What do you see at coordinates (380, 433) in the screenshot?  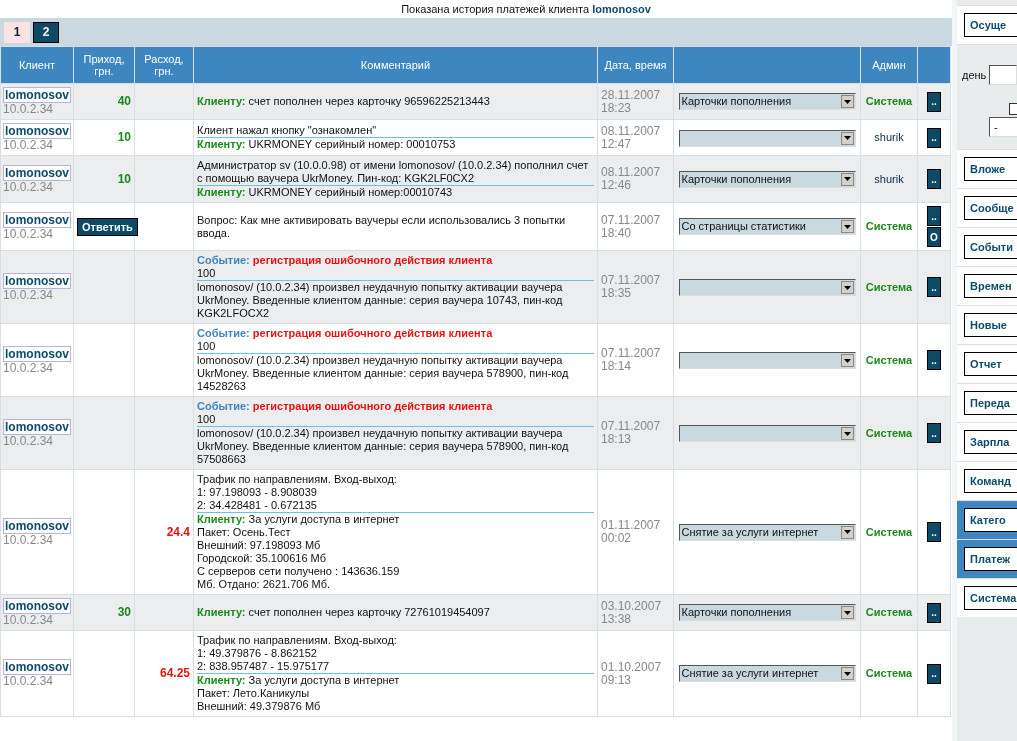 I see `comment-line: lomonosov/ (10.0.2.34) произвел неудачную попытку активации ваучера` at bounding box center [380, 433].